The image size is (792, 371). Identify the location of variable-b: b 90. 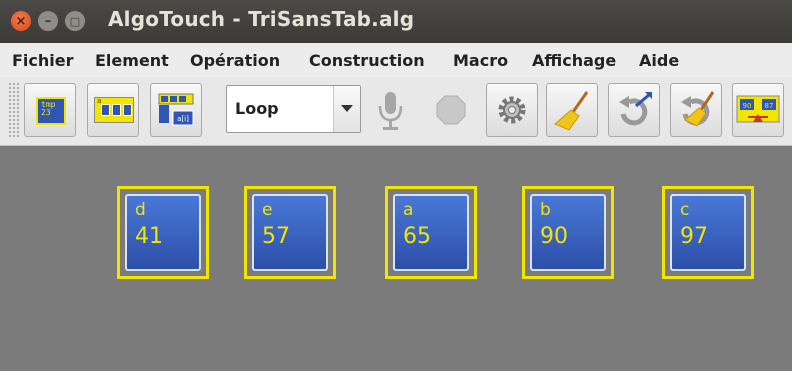
(568, 232).